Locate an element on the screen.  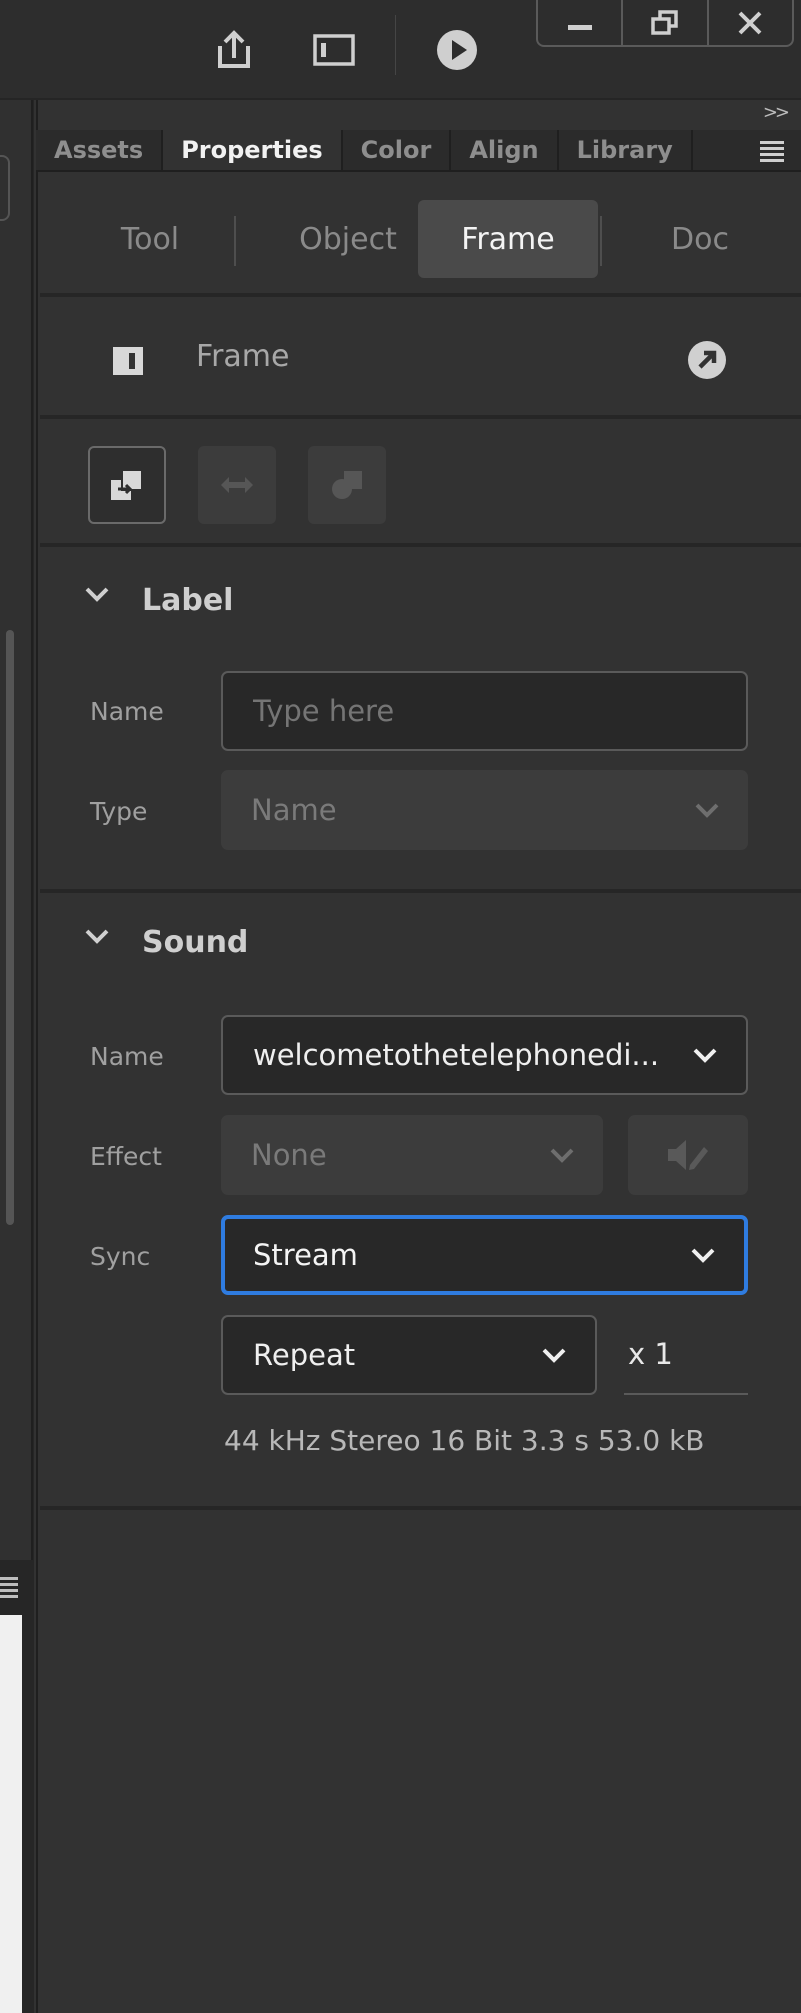
segment-label: Doc is located at coordinates (700, 239).